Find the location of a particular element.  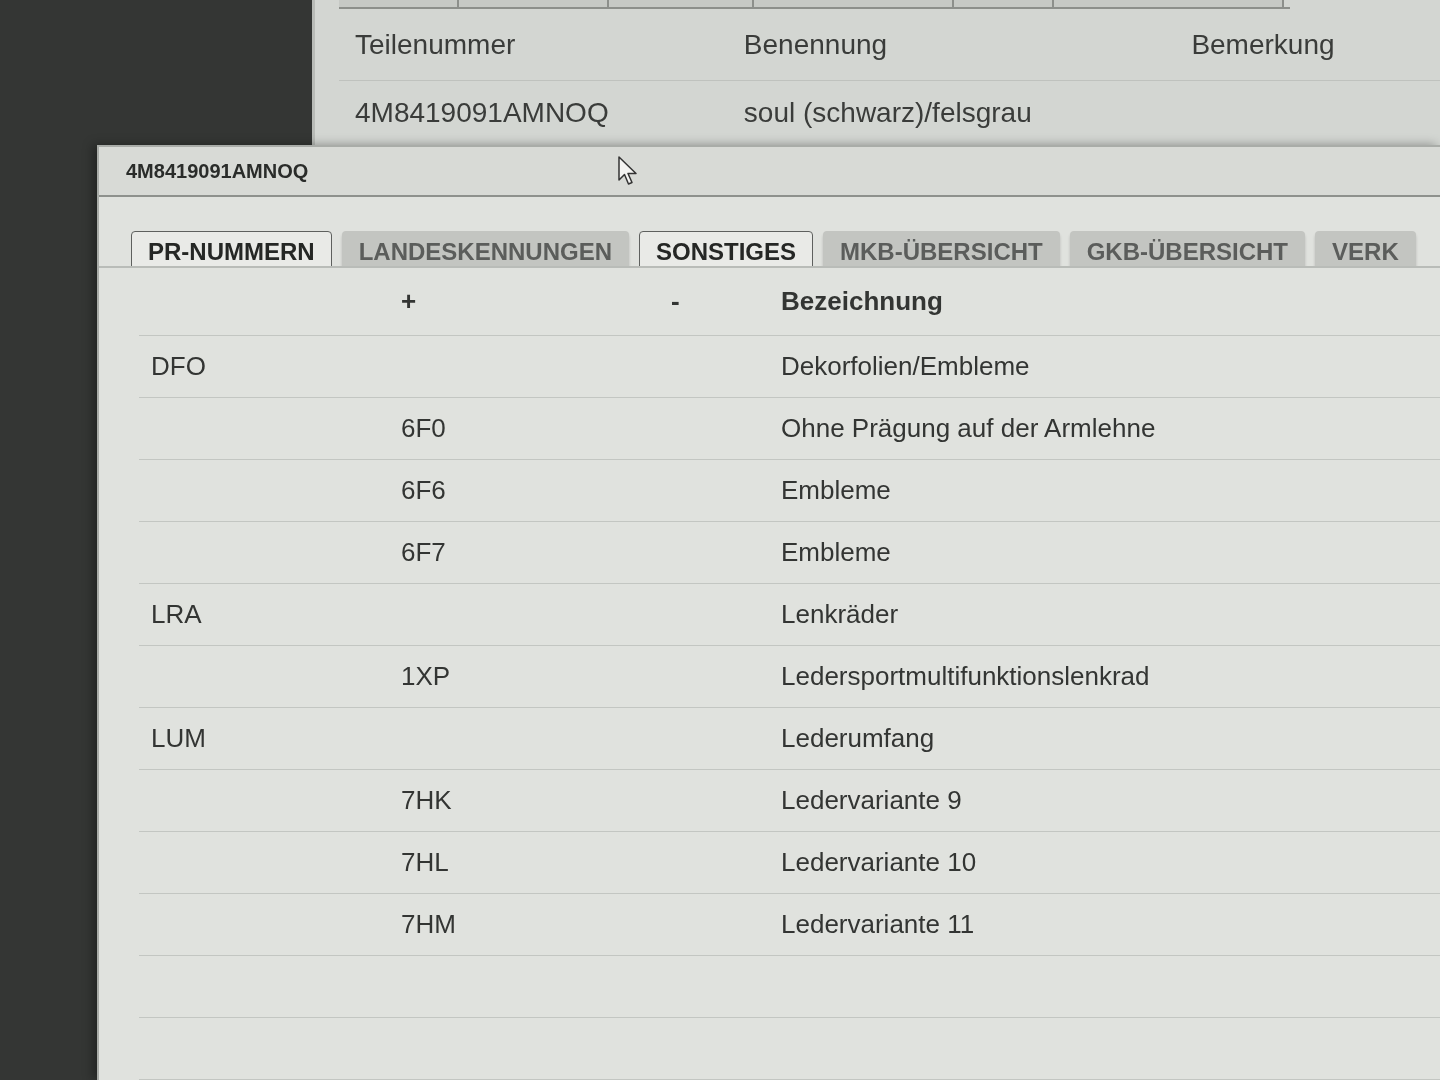

table-cell-text: LUM is located at coordinates (178, 738).